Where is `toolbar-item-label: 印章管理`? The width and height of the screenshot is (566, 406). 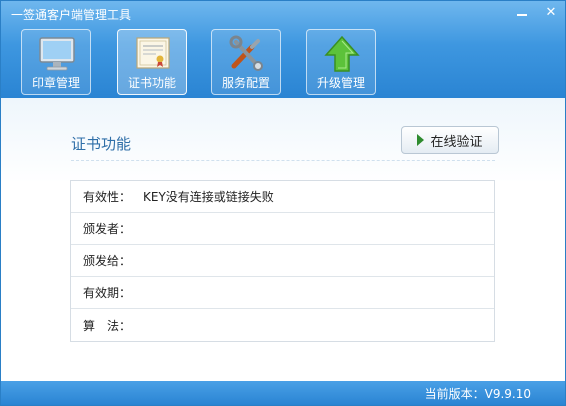 toolbar-item-label: 印章管理 is located at coordinates (55, 83).